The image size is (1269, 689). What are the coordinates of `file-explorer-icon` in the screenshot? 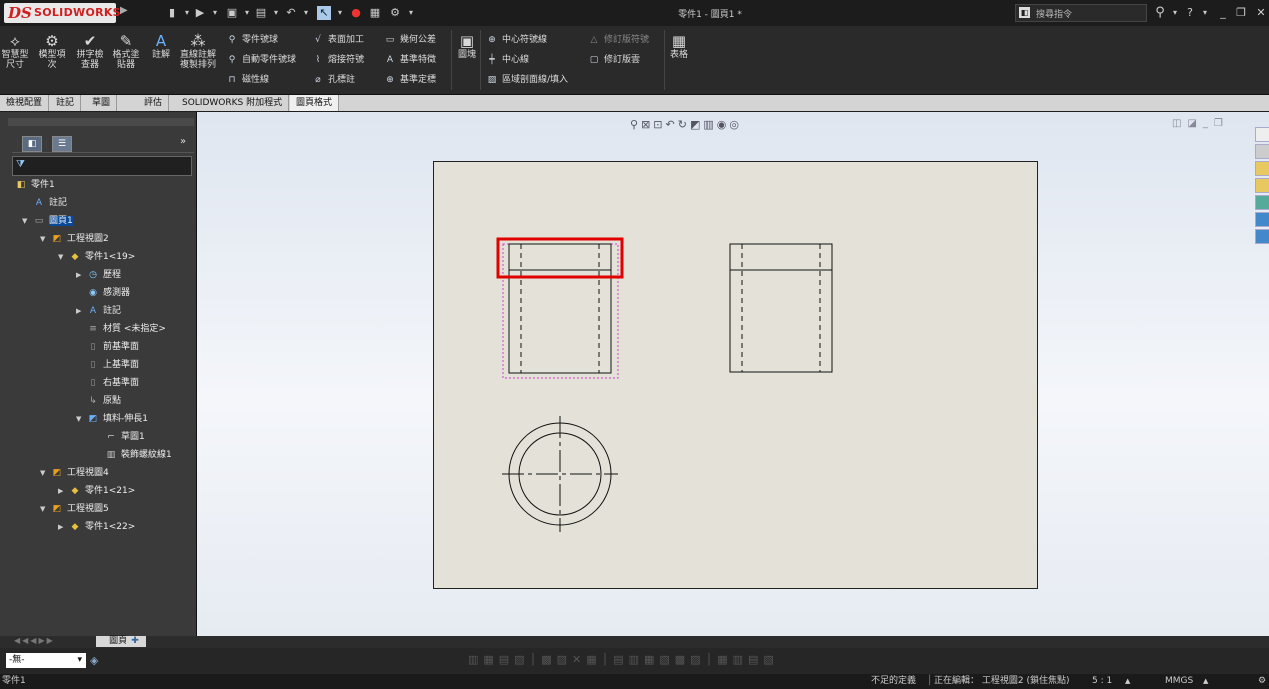 It's located at (1262, 185).